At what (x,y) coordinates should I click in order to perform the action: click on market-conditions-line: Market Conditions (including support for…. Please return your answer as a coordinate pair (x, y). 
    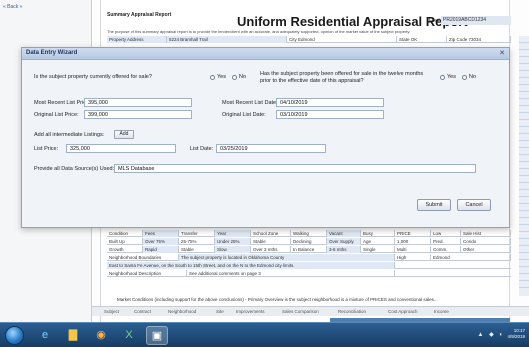
    Looking at the image, I should click on (317, 299).